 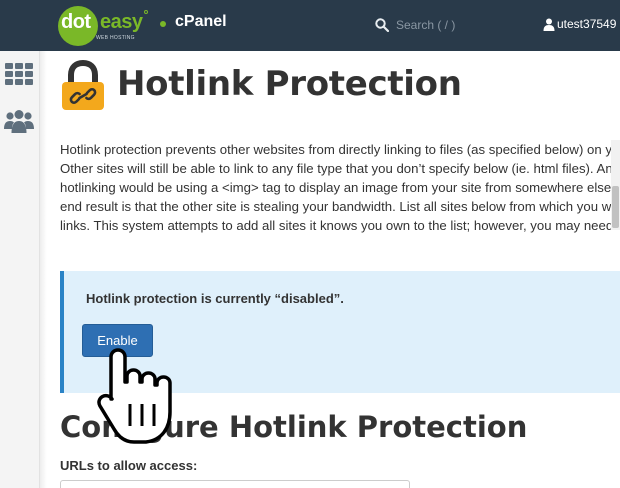 I want to click on cpanel-brand: cPanel, so click(x=201, y=22).